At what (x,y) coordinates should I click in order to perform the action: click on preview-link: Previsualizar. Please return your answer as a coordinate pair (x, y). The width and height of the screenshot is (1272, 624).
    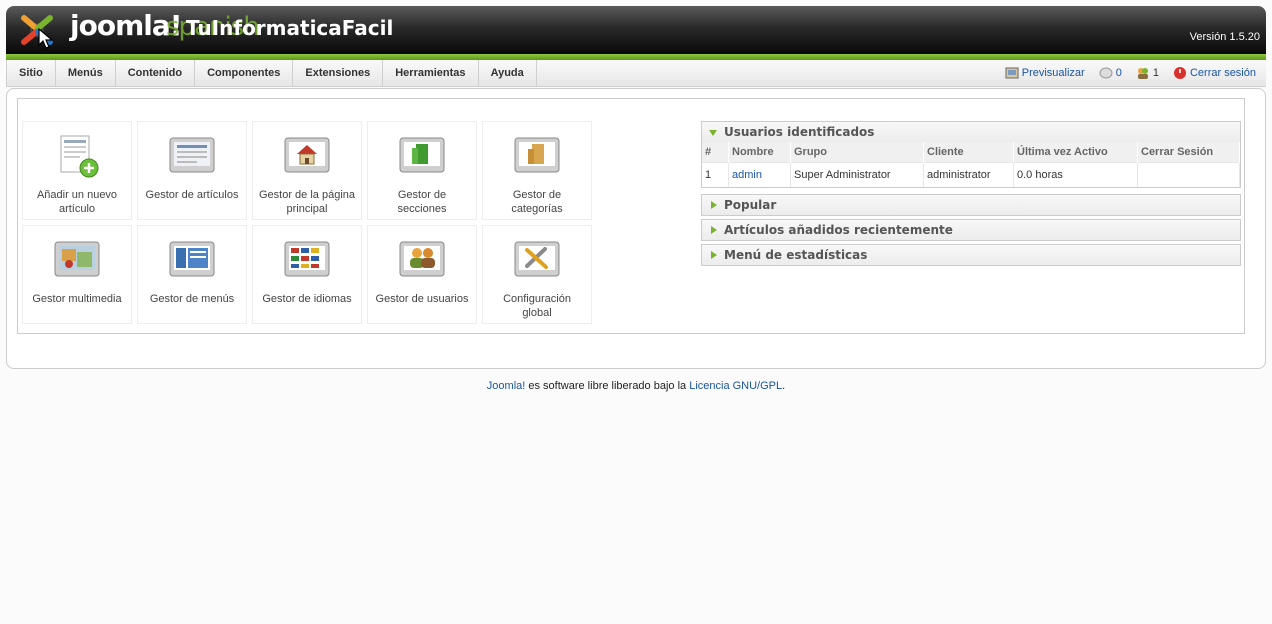
    Looking at the image, I should click on (1045, 73).